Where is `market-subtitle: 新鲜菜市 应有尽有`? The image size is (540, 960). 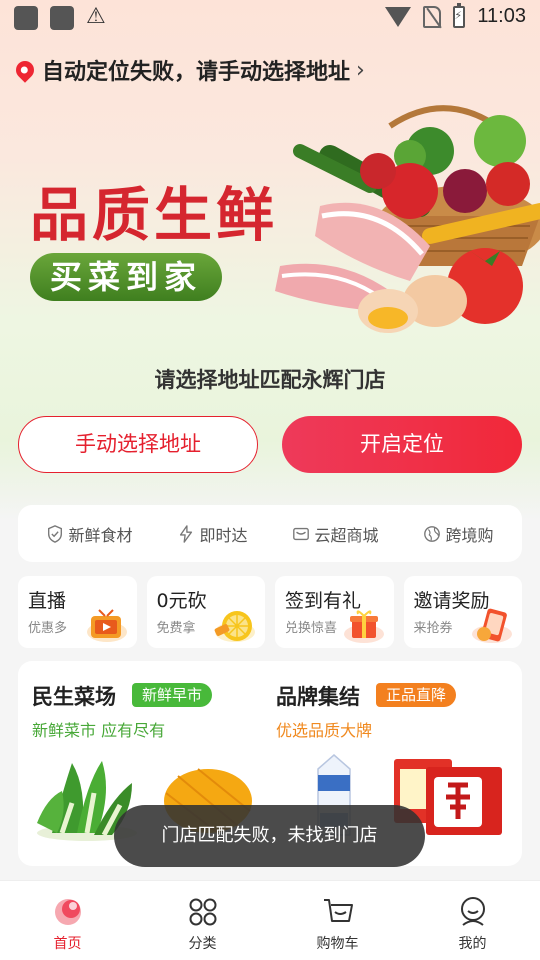
market-subtitle: 新鲜菜市 应有尽有 is located at coordinates (99, 730).